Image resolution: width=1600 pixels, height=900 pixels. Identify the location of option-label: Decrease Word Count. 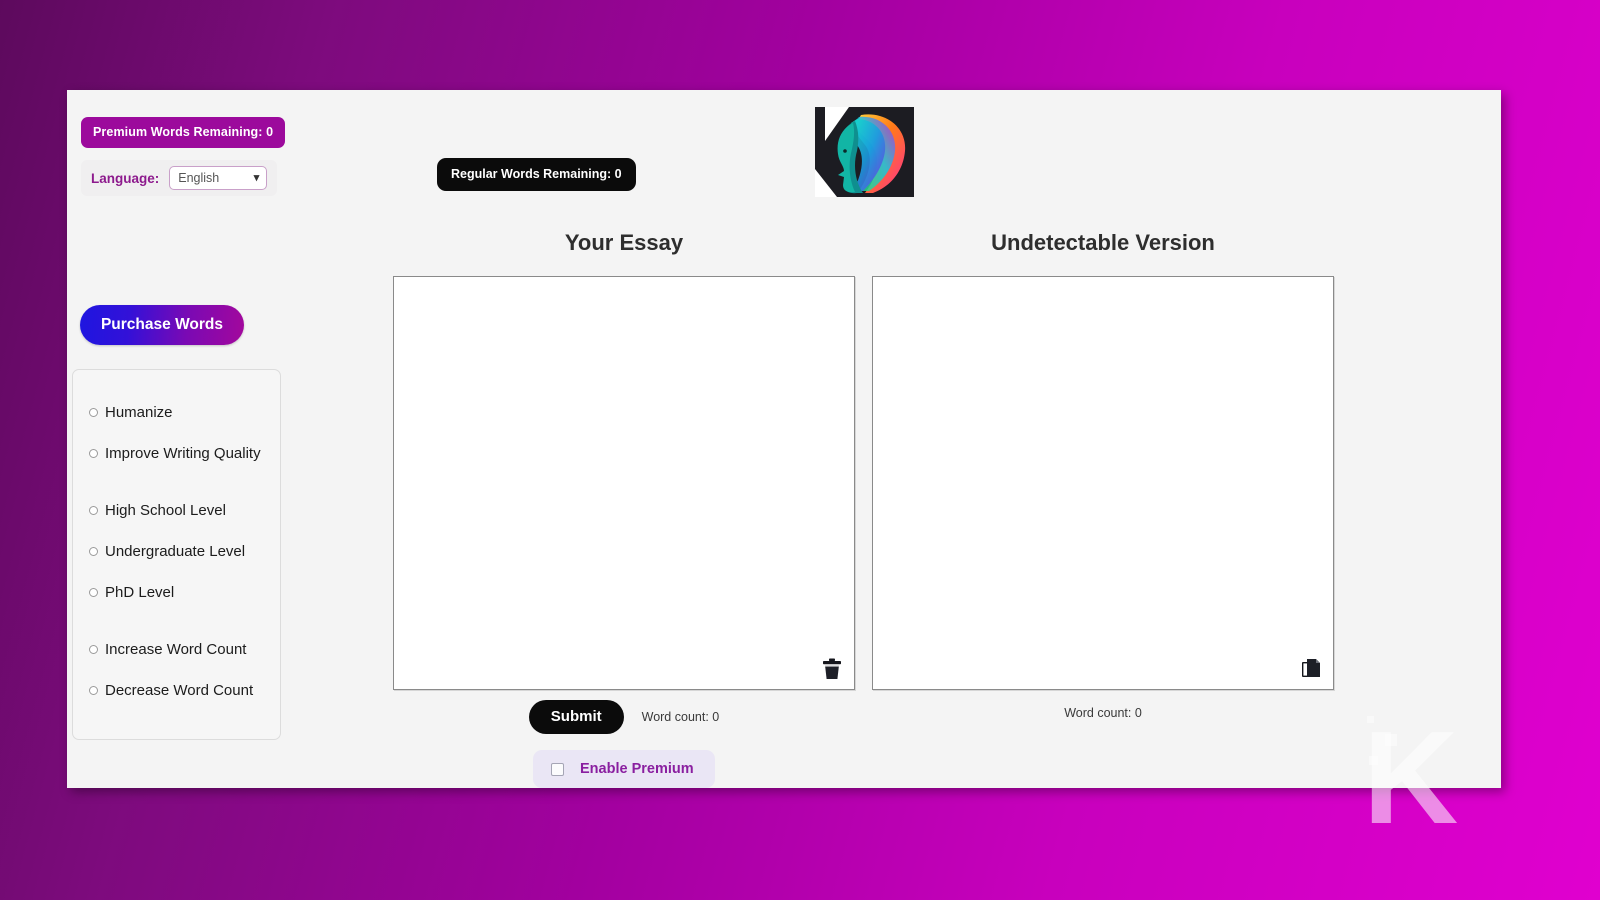
(179, 690).